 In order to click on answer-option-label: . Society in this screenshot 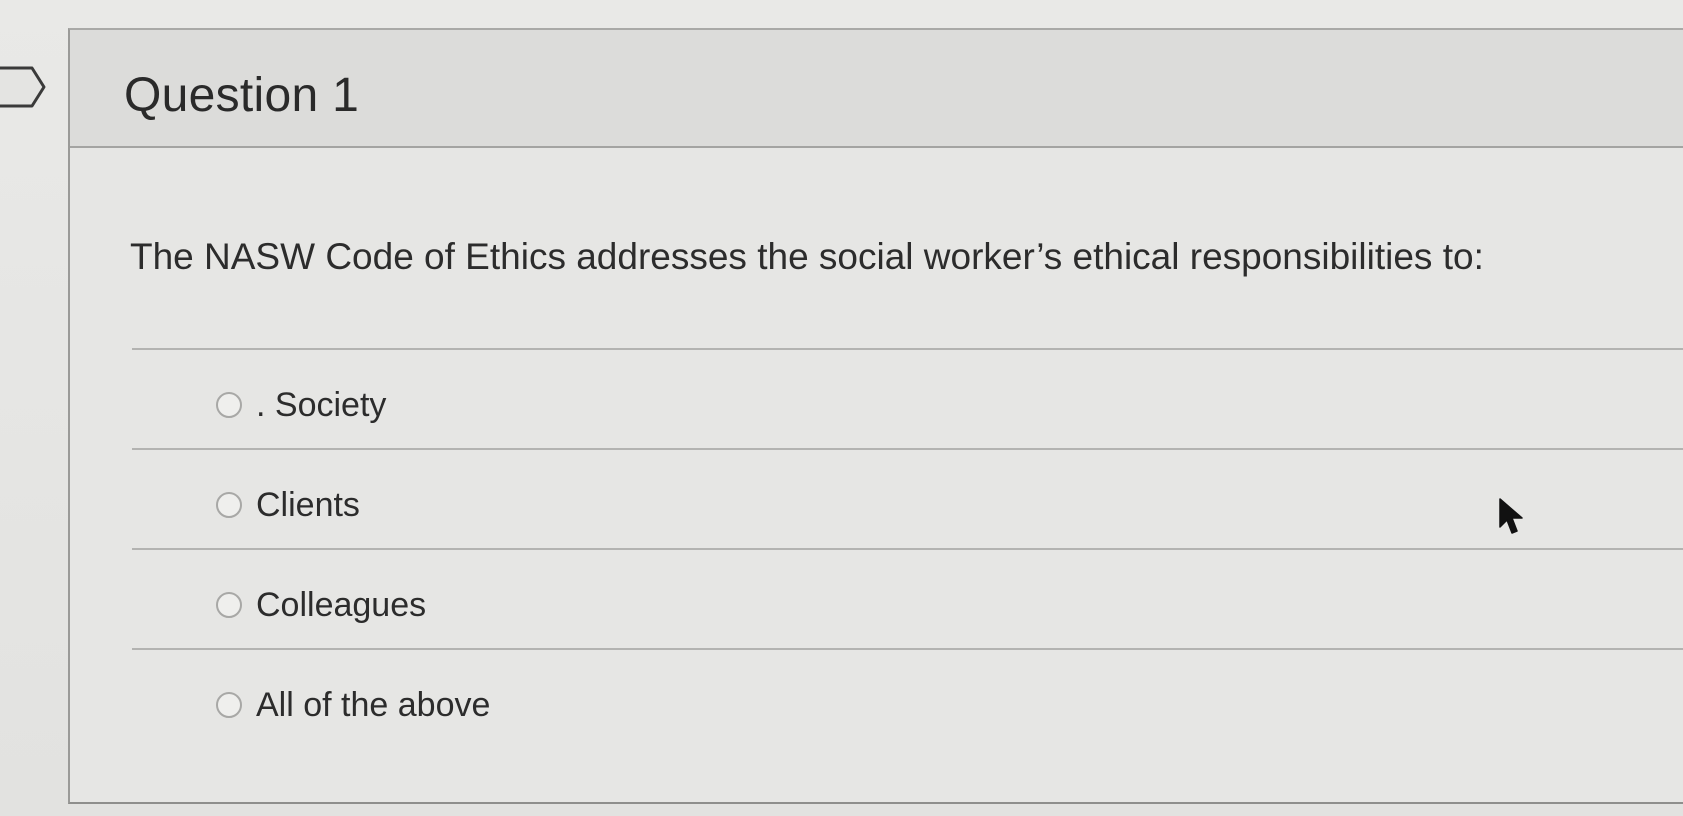, I will do `click(321, 405)`.